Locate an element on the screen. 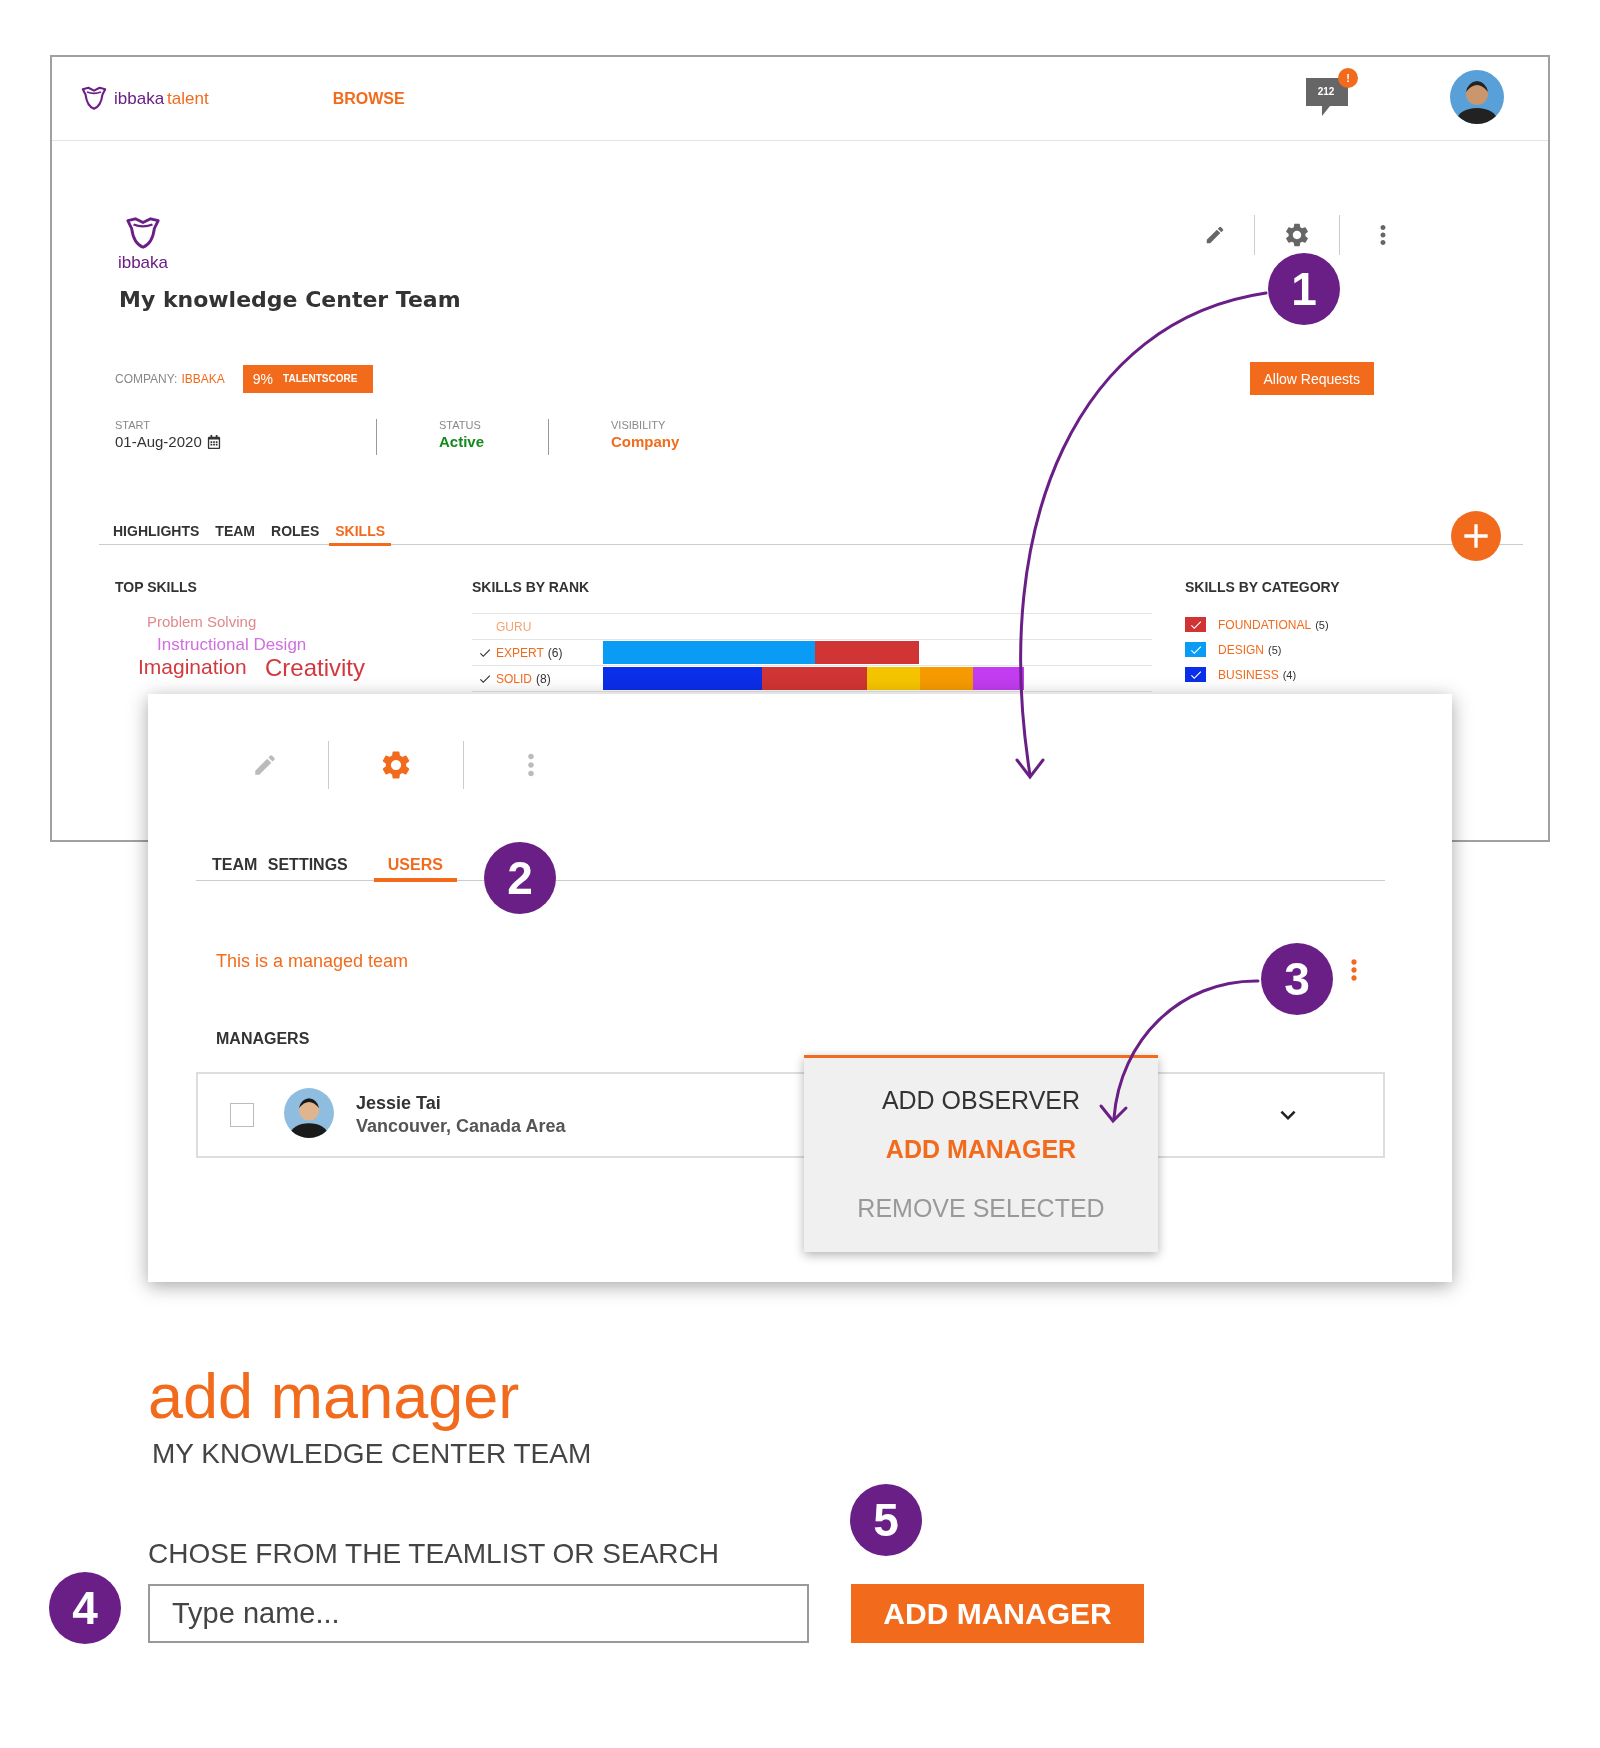  team-logo-text: ibbaka is located at coordinates (143, 263).